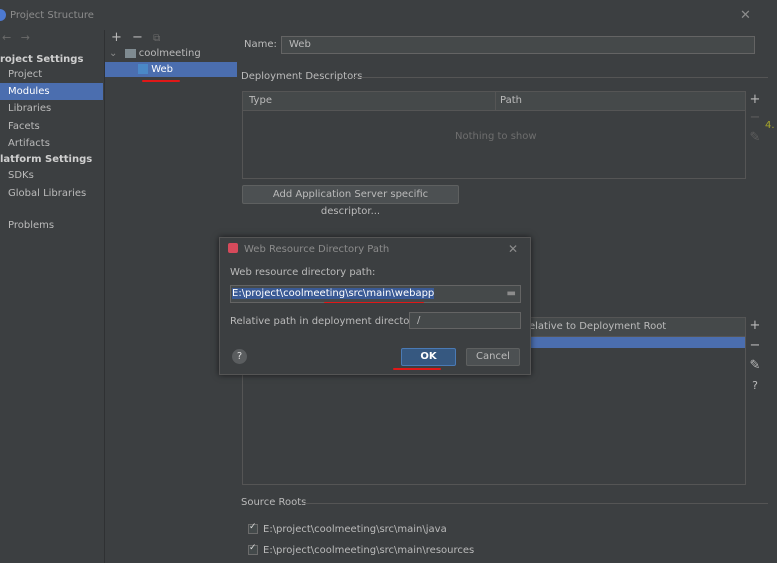 This screenshot has height=563, width=777. Describe the element at coordinates (465, 320) in the screenshot. I see `relative-path-input: /` at that location.